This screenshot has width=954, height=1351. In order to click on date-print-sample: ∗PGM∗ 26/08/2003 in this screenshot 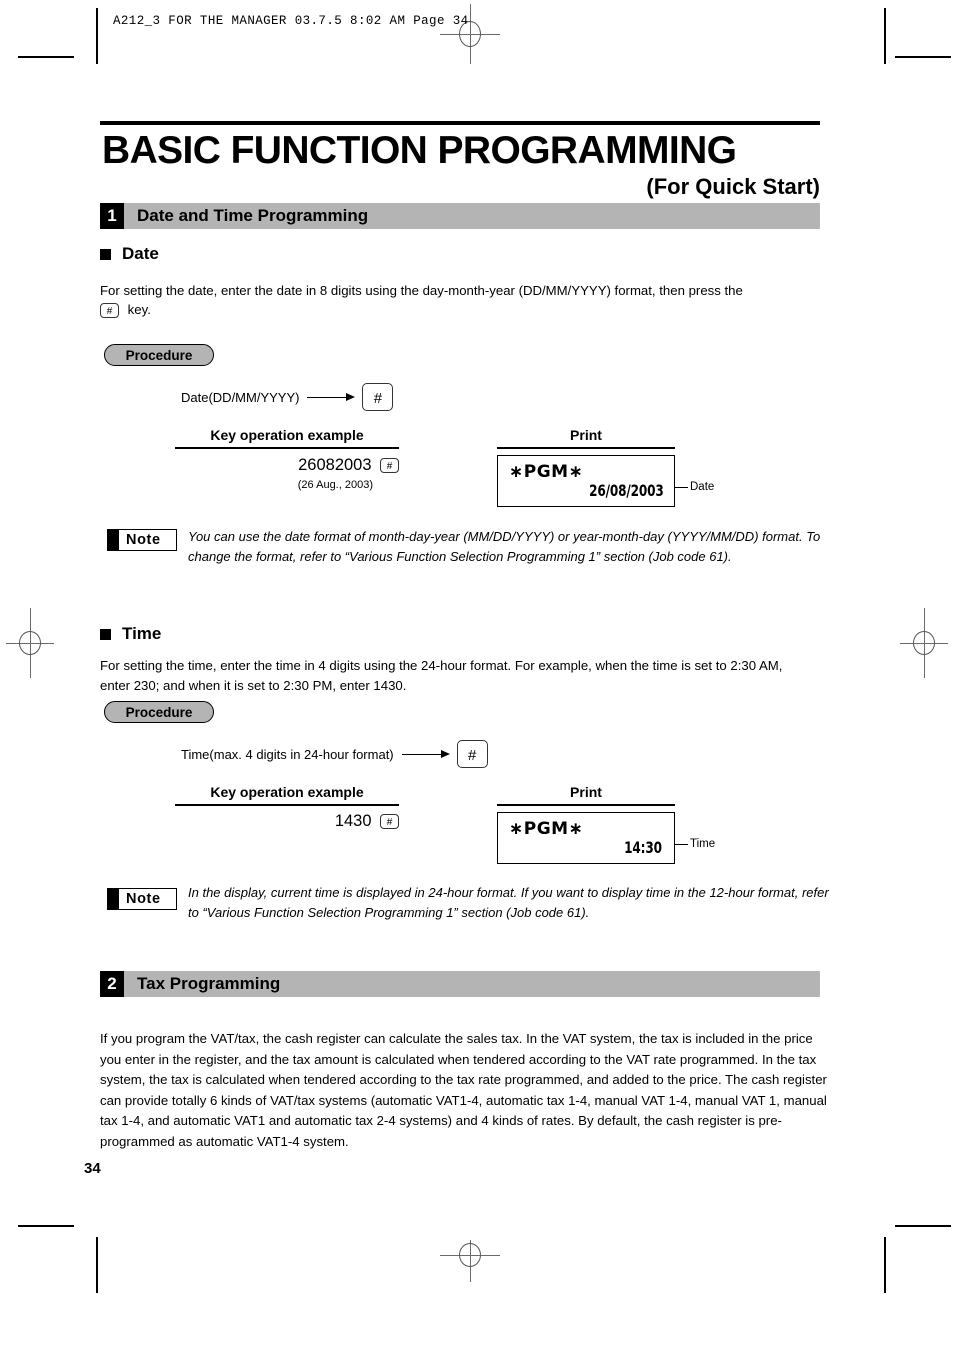, I will do `click(586, 481)`.